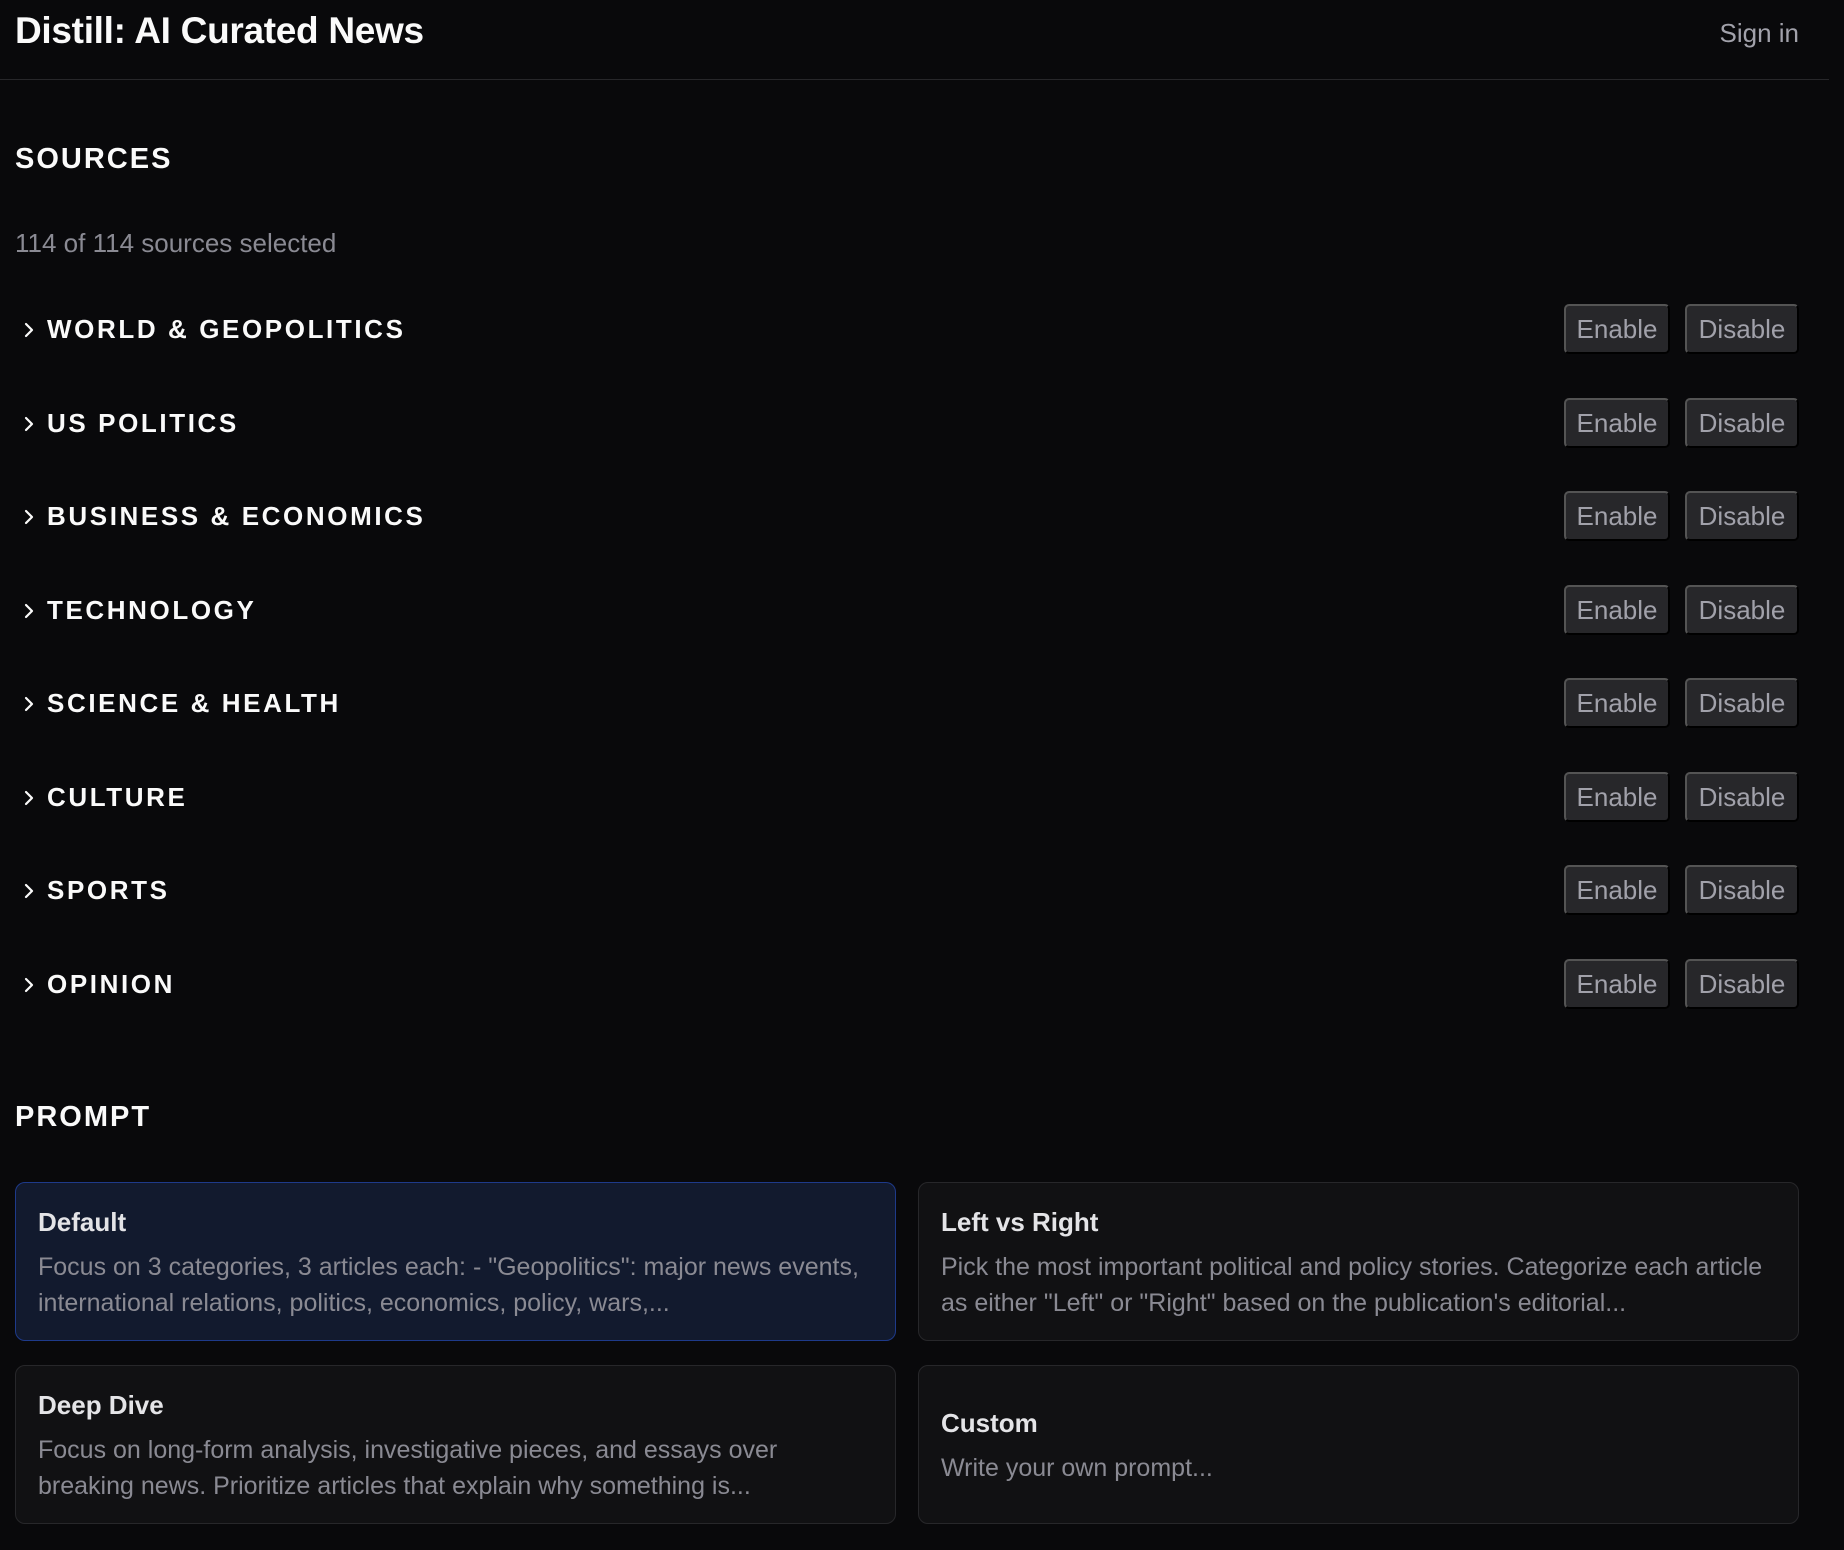 The width and height of the screenshot is (1844, 1550). What do you see at coordinates (907, 798) in the screenshot?
I see `category-row-culture: CULTURE Enable Disable` at bounding box center [907, 798].